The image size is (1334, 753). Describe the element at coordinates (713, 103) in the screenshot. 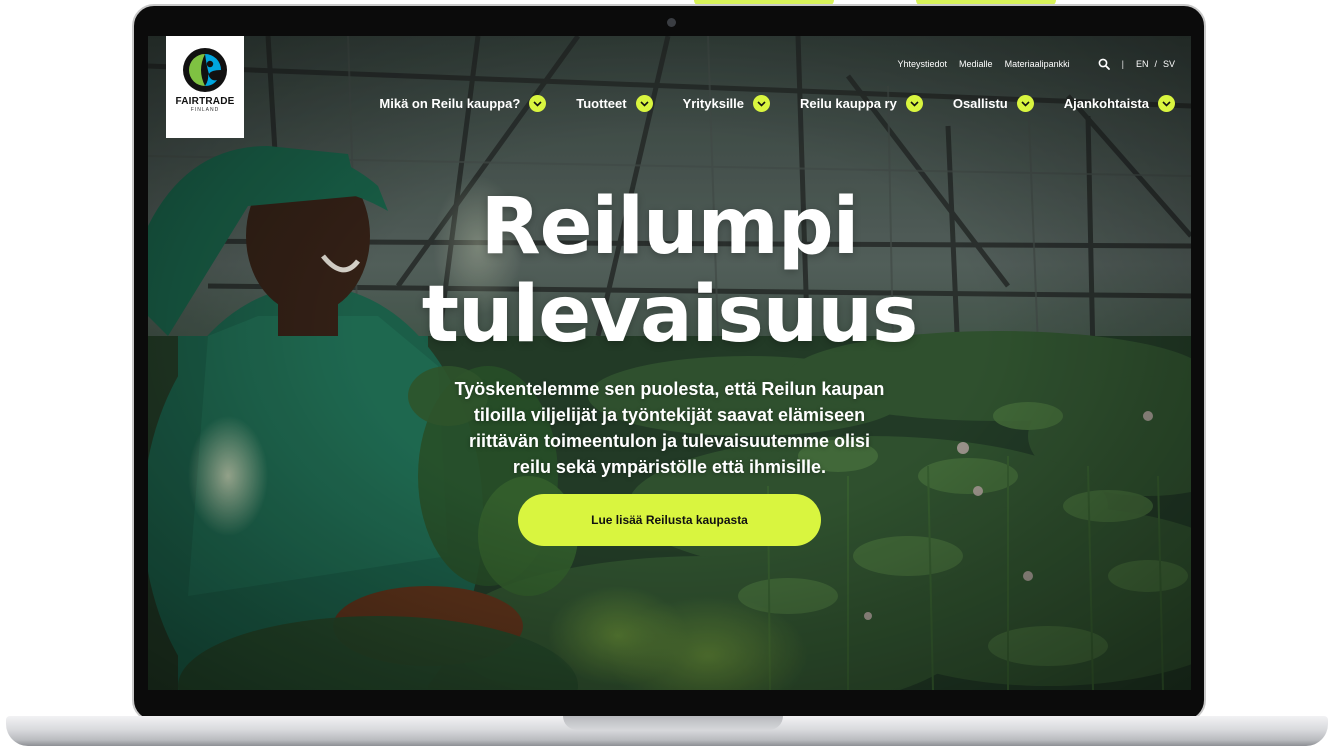

I see `nav-item-label: Yrityksille` at that location.